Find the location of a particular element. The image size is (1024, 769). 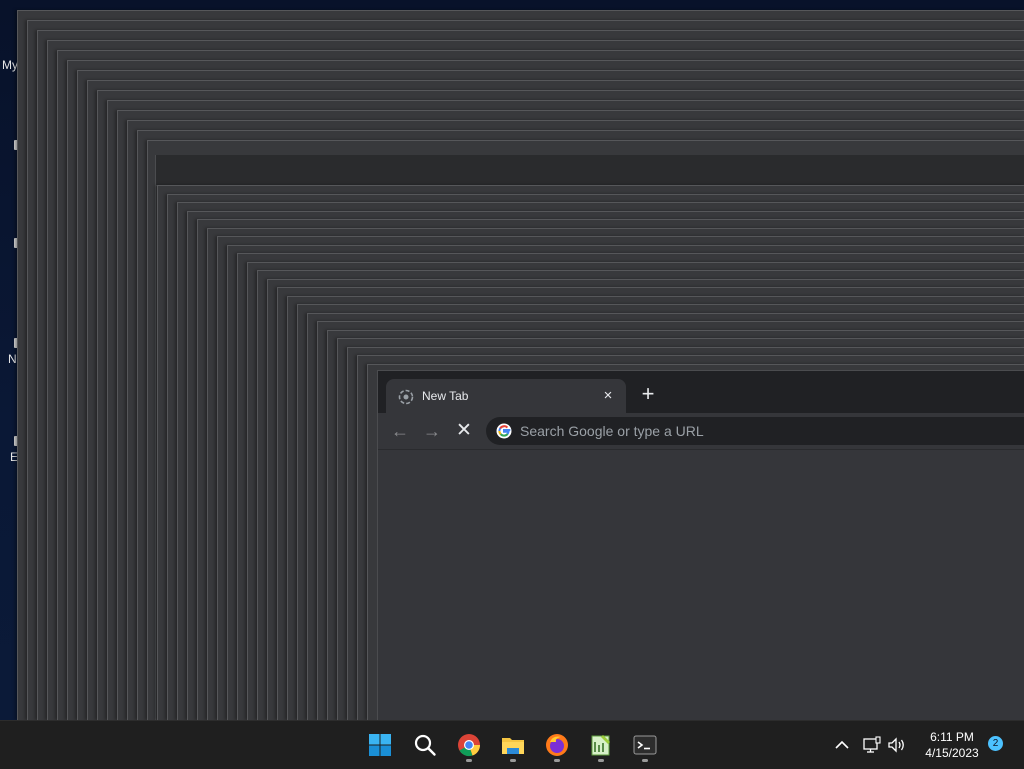

file-explorer-icon is located at coordinates (513, 746).